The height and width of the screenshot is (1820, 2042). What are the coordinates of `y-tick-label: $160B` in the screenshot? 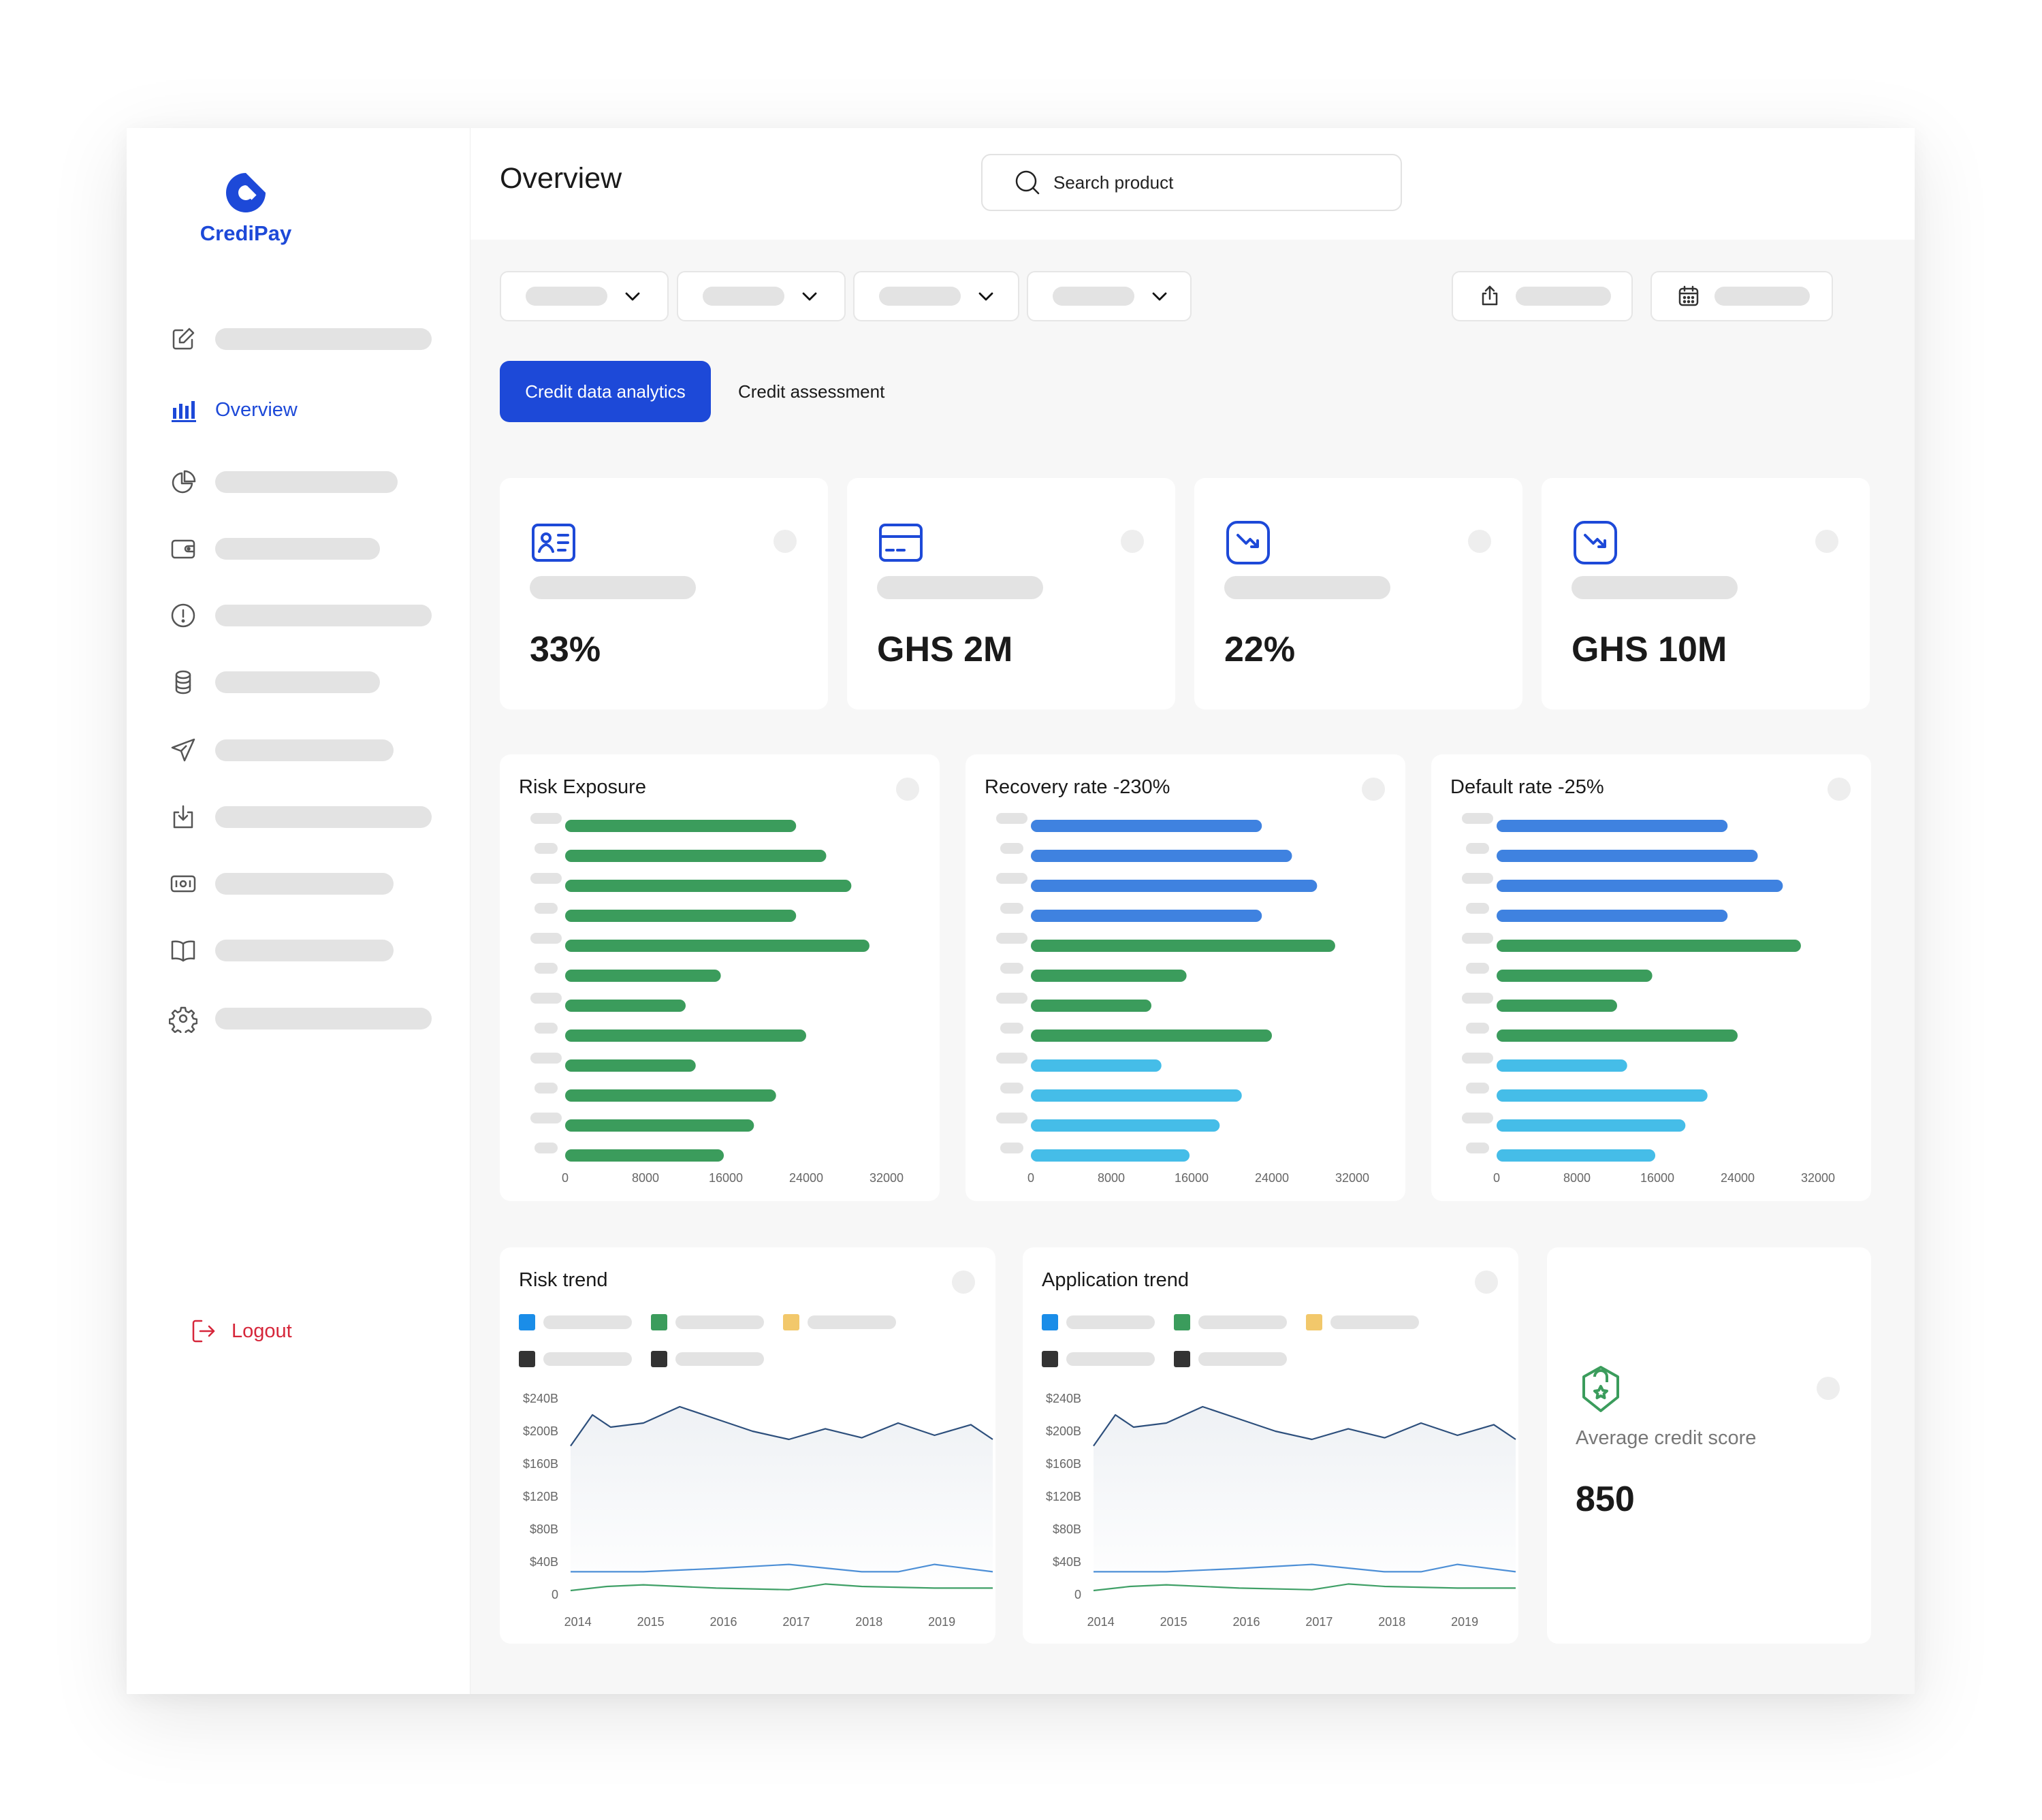 It's located at (540, 1464).